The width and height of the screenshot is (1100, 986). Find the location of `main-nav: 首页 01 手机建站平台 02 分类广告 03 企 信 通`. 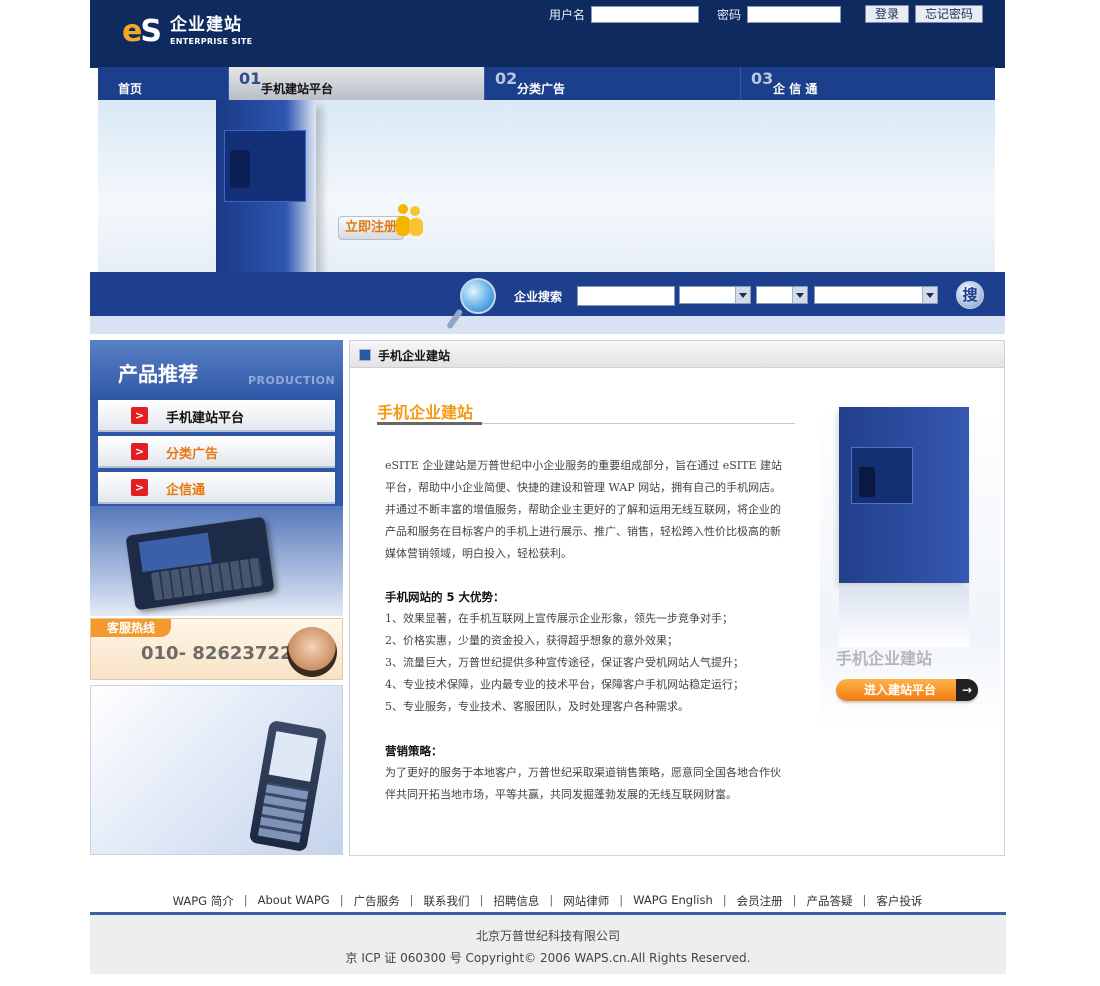

main-nav: 首页 01 手机建站平台 02 分类广告 03 企 信 通 is located at coordinates (546, 83).